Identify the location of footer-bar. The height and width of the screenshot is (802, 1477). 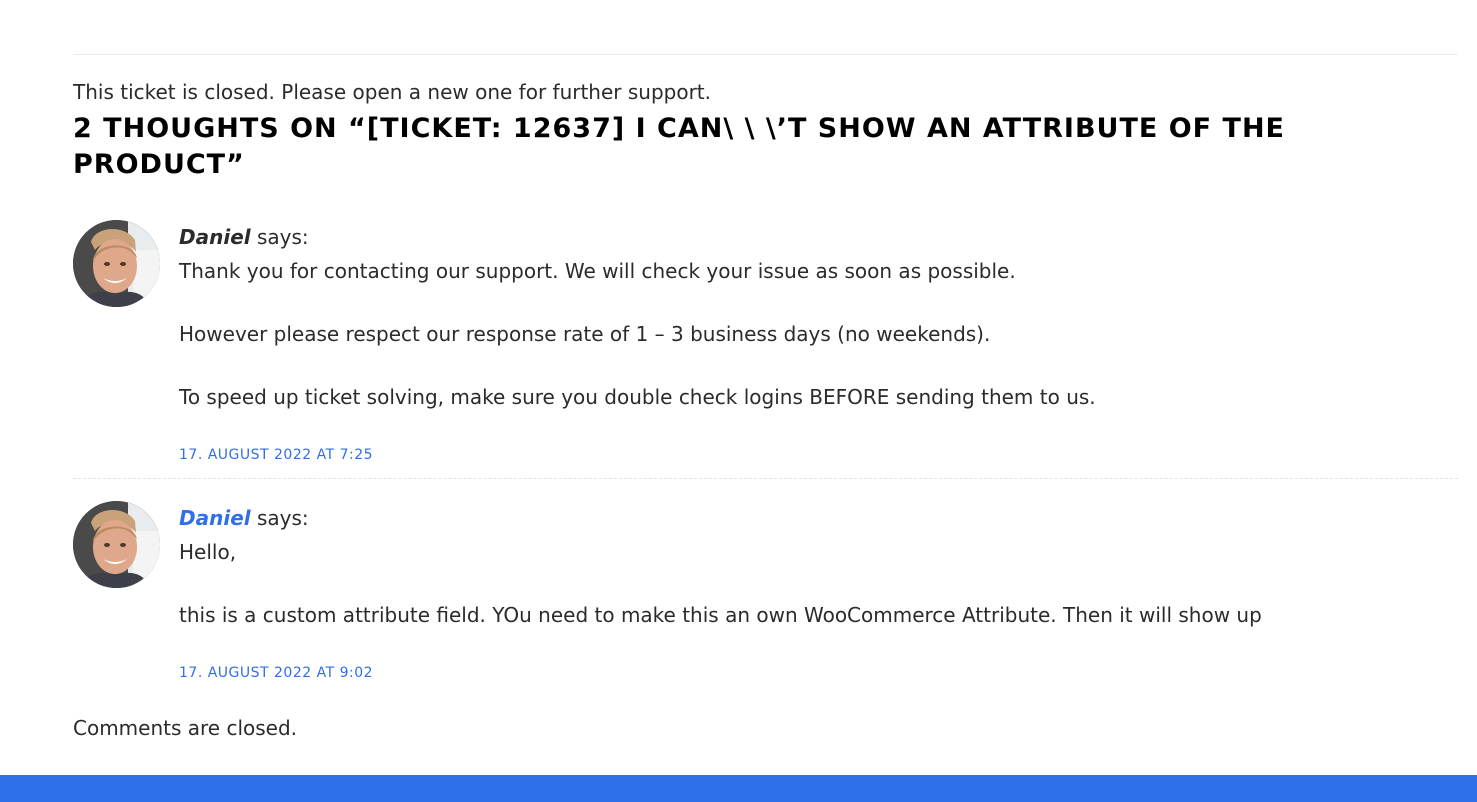
(738, 788).